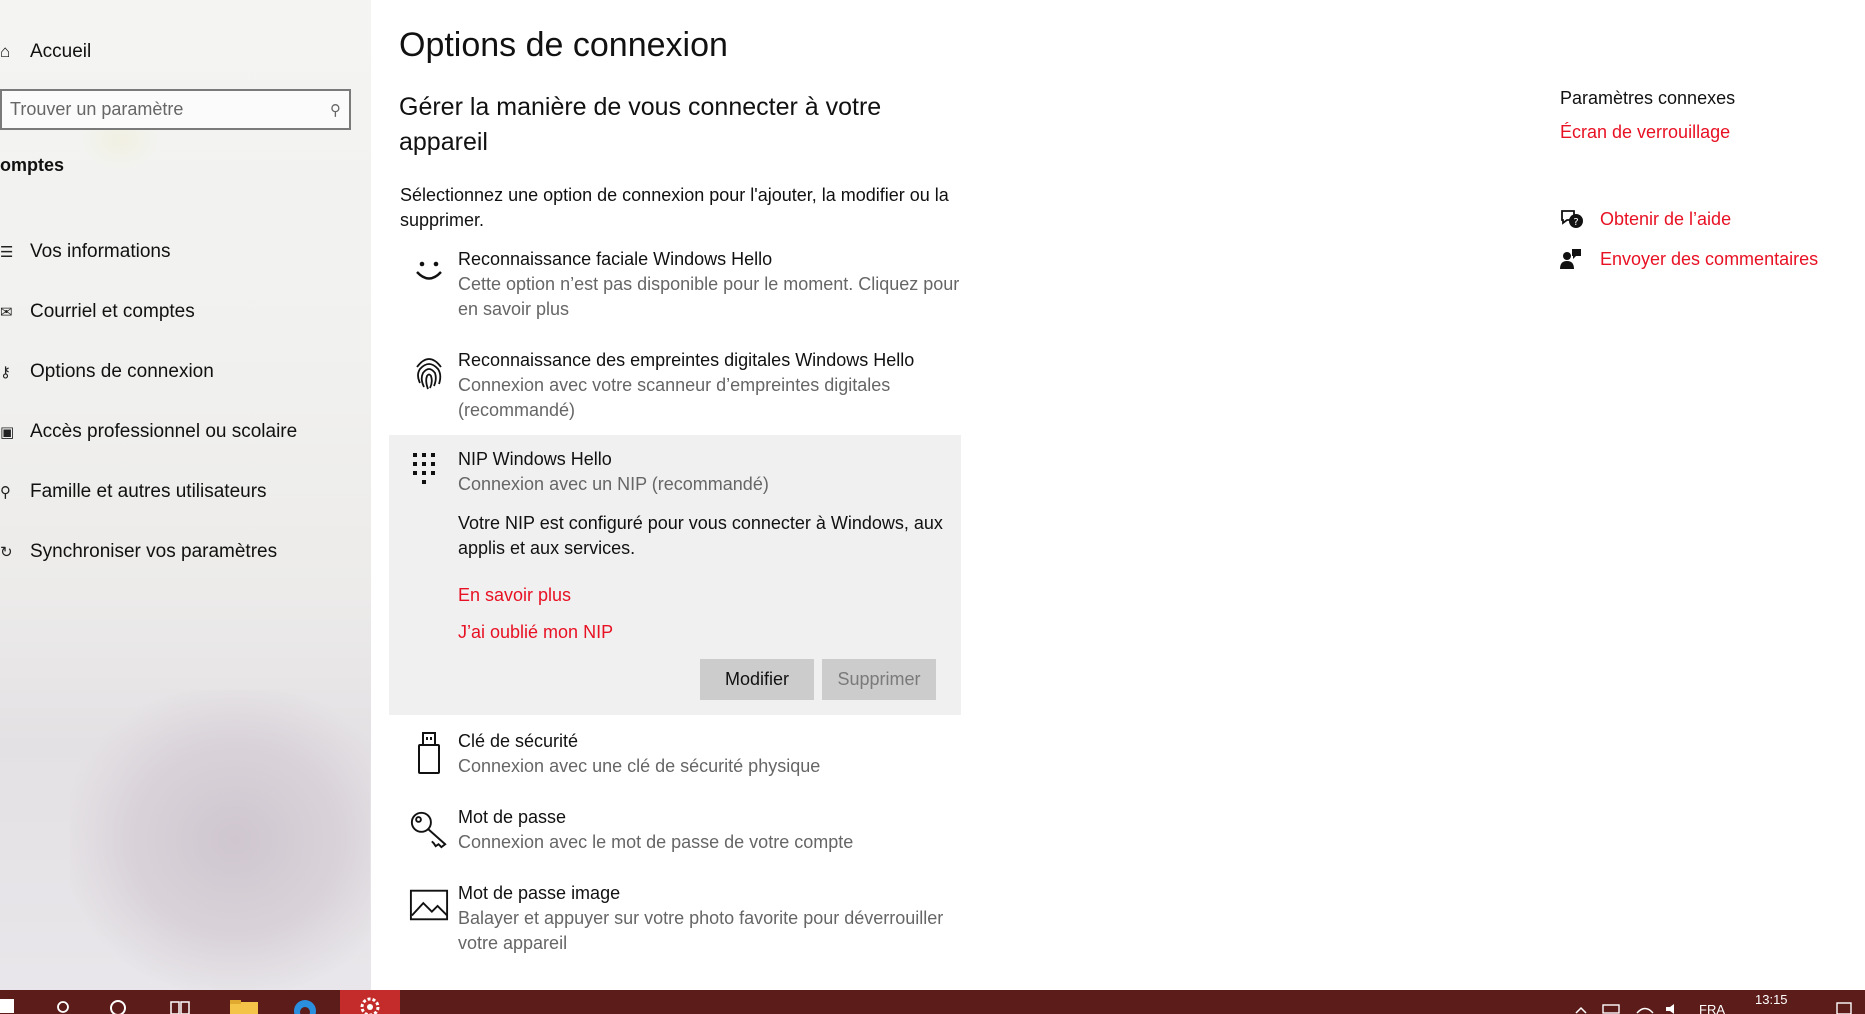  I want to click on feedback-row: Envoyer des commentaires, so click(1689, 259).